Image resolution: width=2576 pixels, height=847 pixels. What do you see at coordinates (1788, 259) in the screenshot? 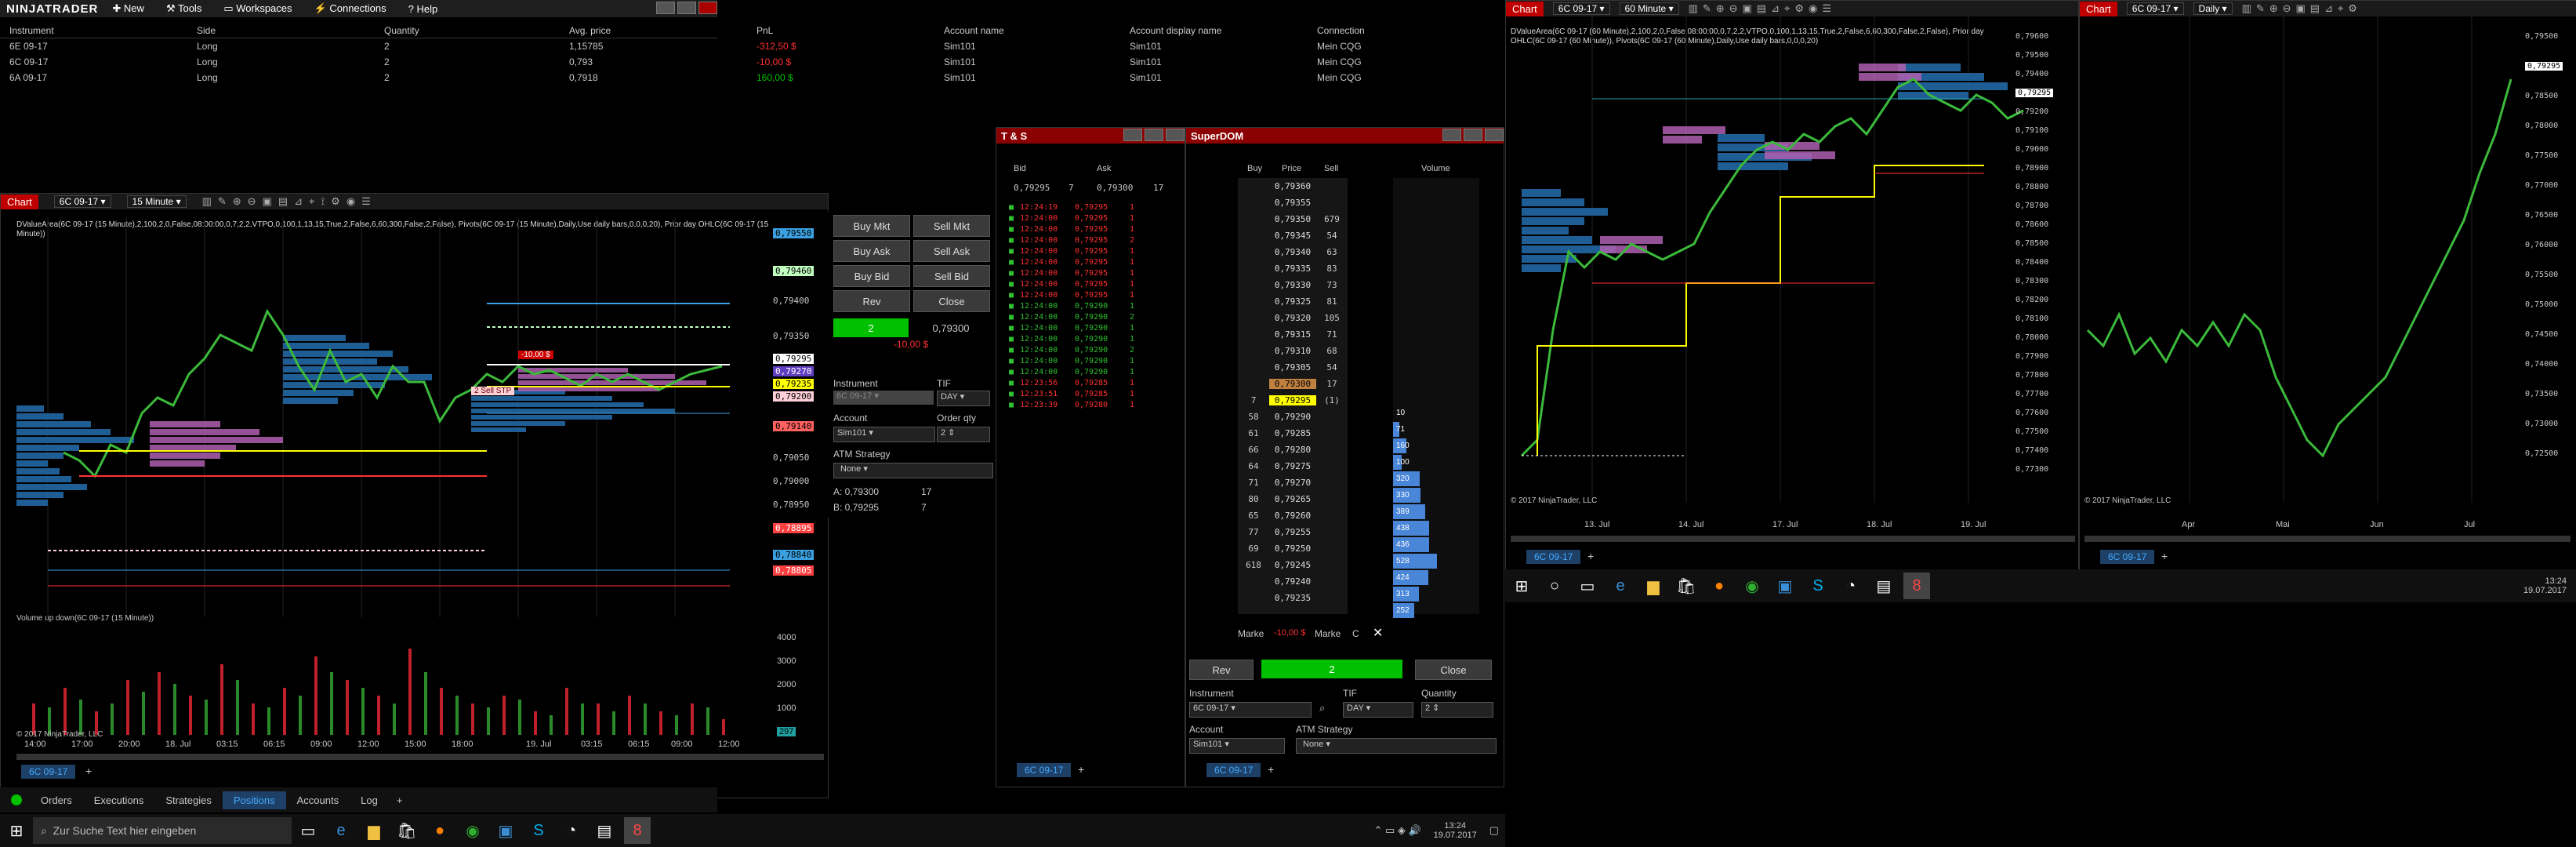
I see `chart2-price-plot` at bounding box center [1788, 259].